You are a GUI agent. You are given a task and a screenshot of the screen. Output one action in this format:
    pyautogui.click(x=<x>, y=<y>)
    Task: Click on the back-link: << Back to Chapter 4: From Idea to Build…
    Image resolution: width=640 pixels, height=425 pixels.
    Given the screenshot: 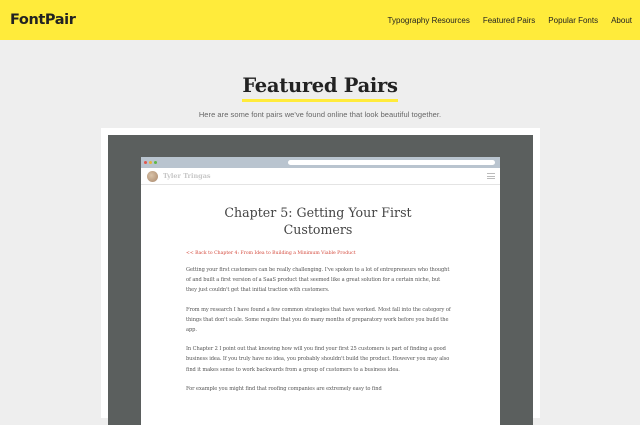 What is the action you would take?
    pyautogui.click(x=271, y=253)
    